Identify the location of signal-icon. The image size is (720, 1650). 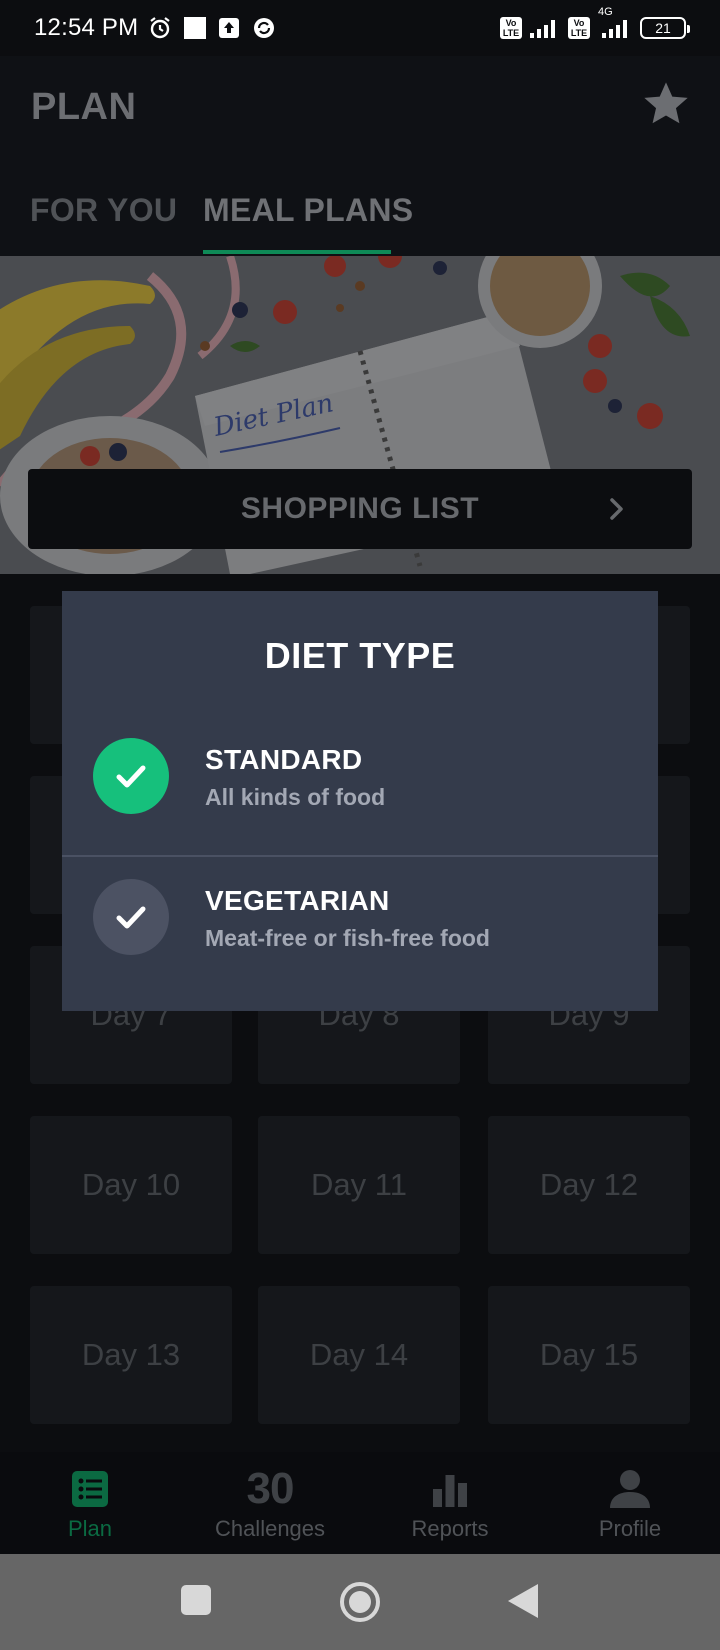
(545, 28).